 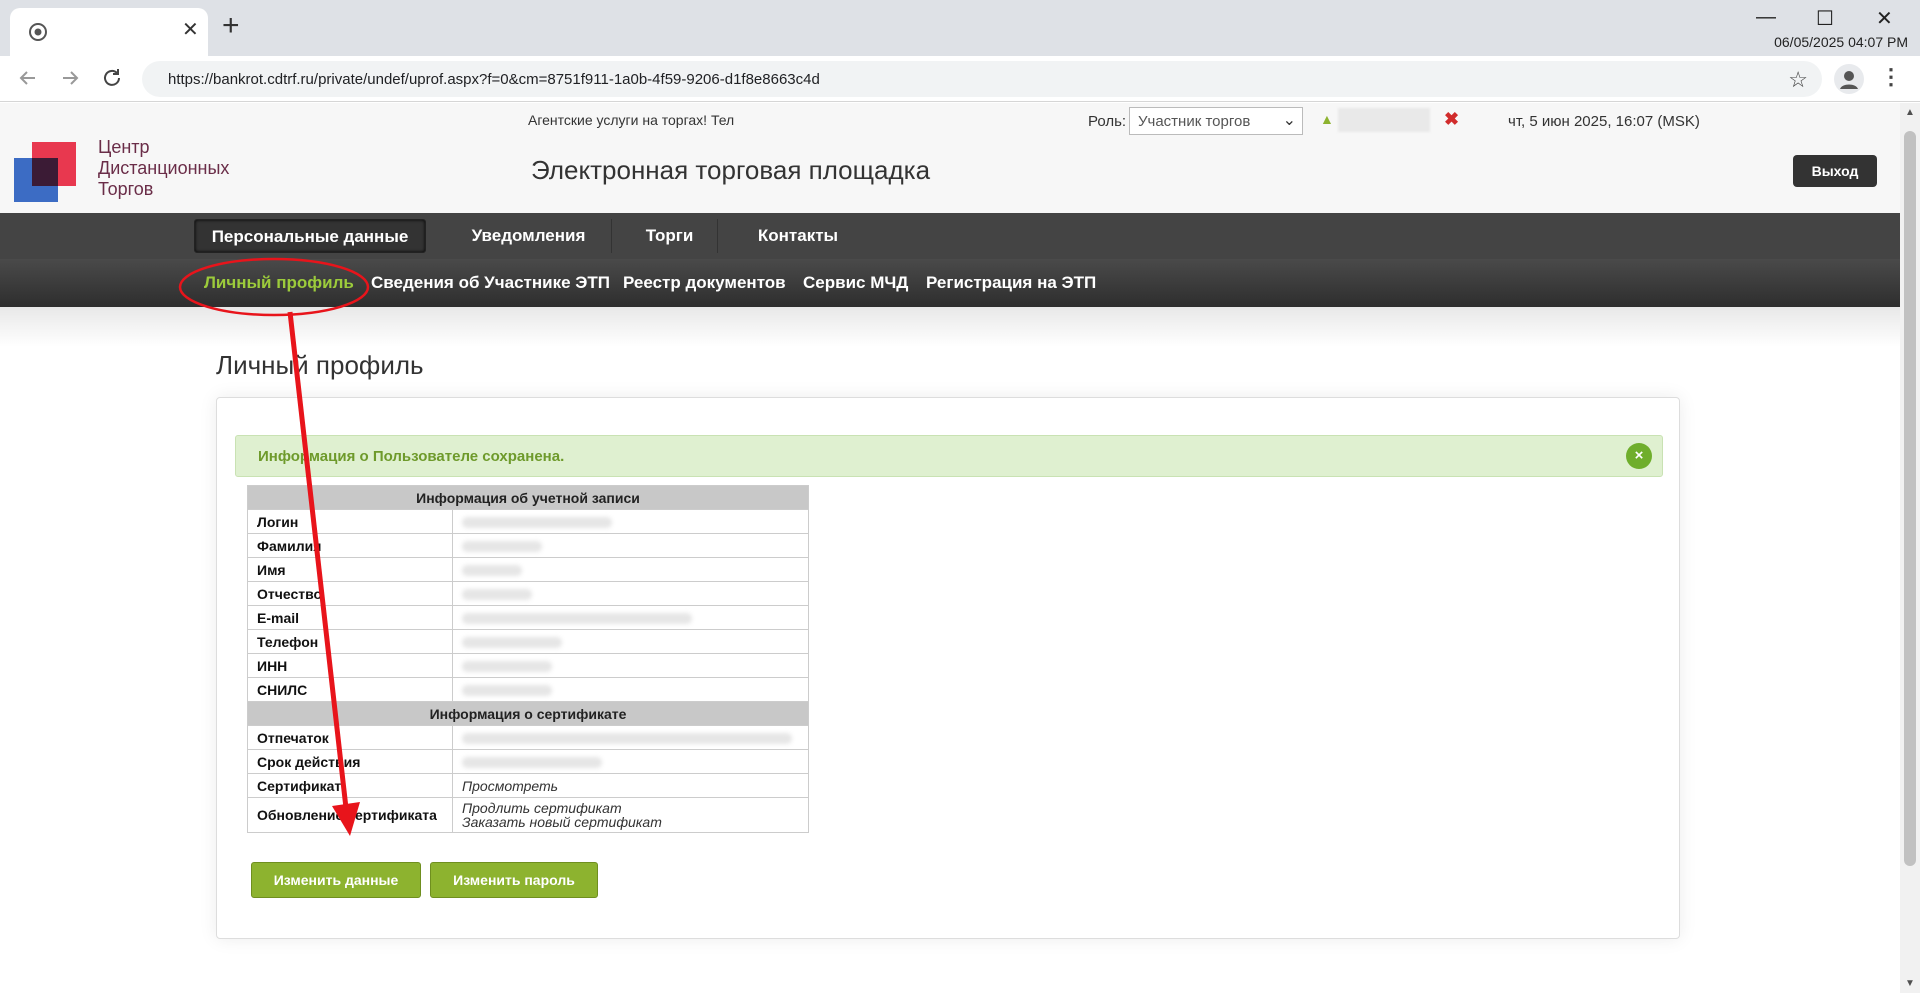 I want to click on row-label: Имя, so click(x=350, y=569).